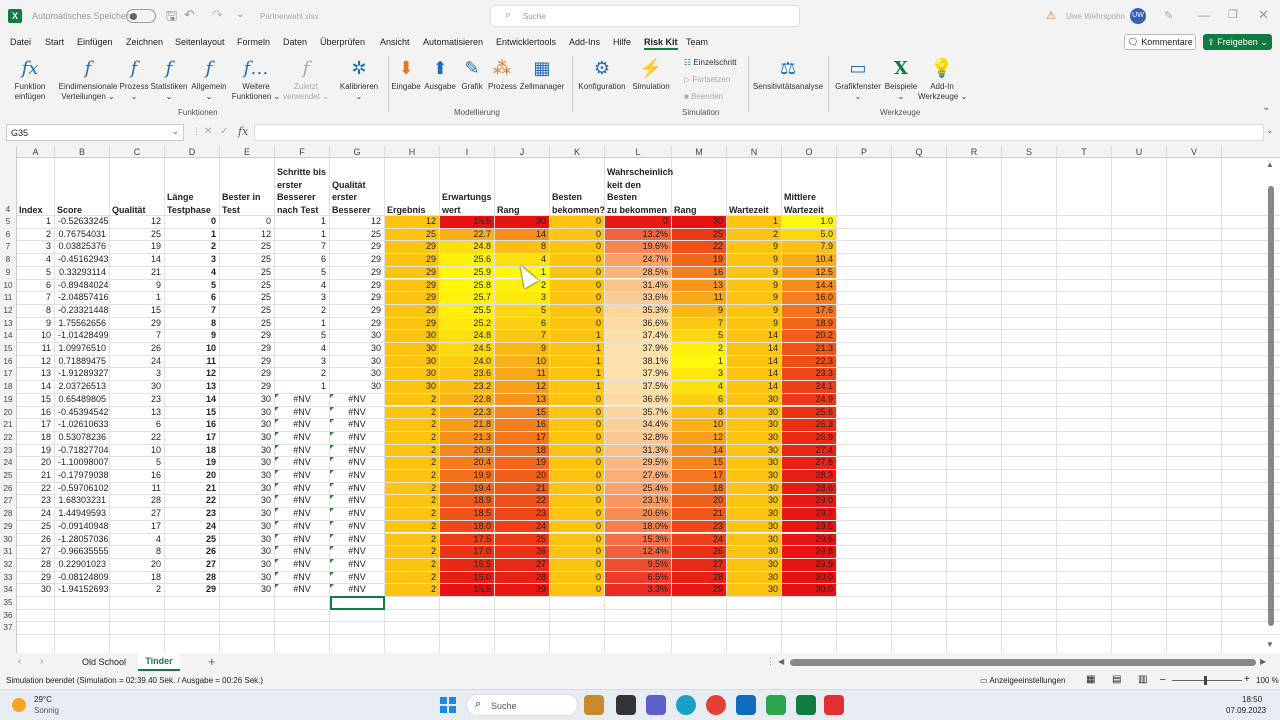  I want to click on cell: 1.75562656, so click(82, 324).